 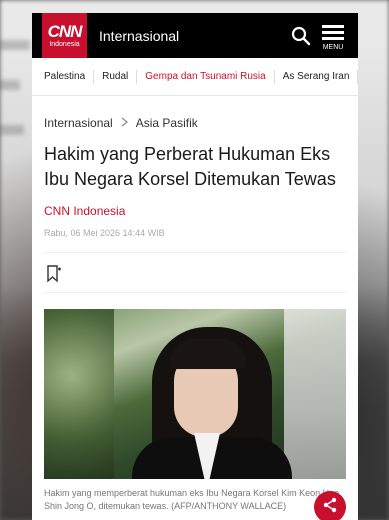 I want to click on breadcrumb-asia-pasifik: Asia Pasifik, so click(x=167, y=123).